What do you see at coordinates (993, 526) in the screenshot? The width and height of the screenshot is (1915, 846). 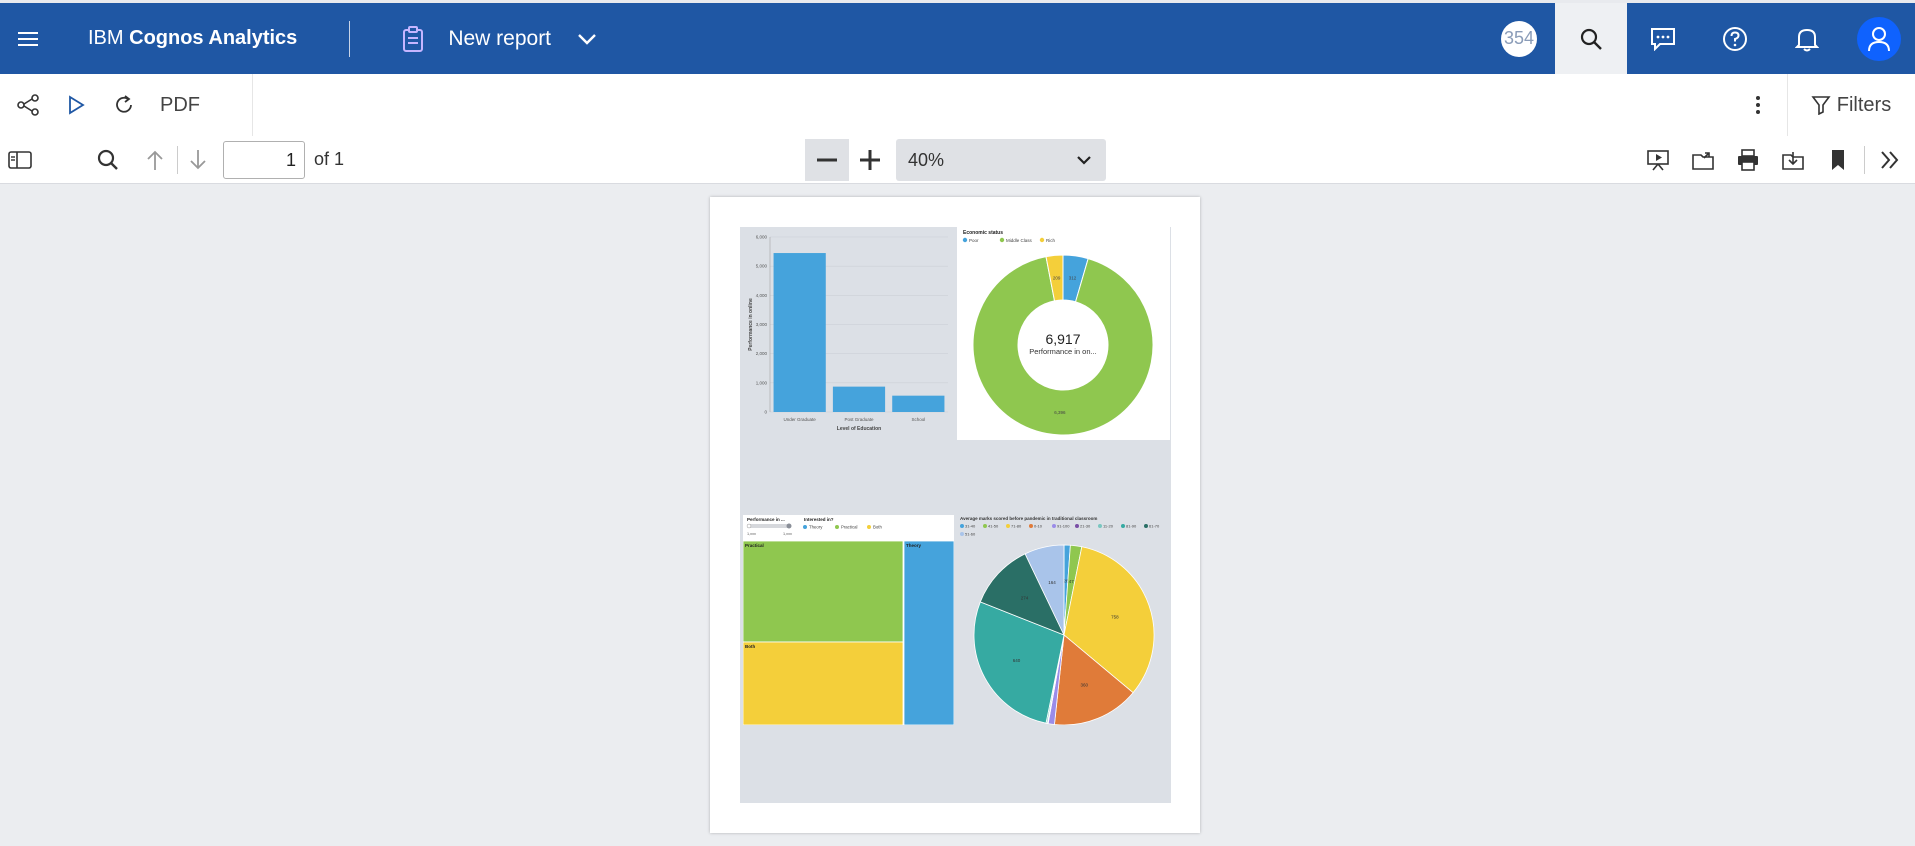 I see `legend-label: 41-50` at bounding box center [993, 526].